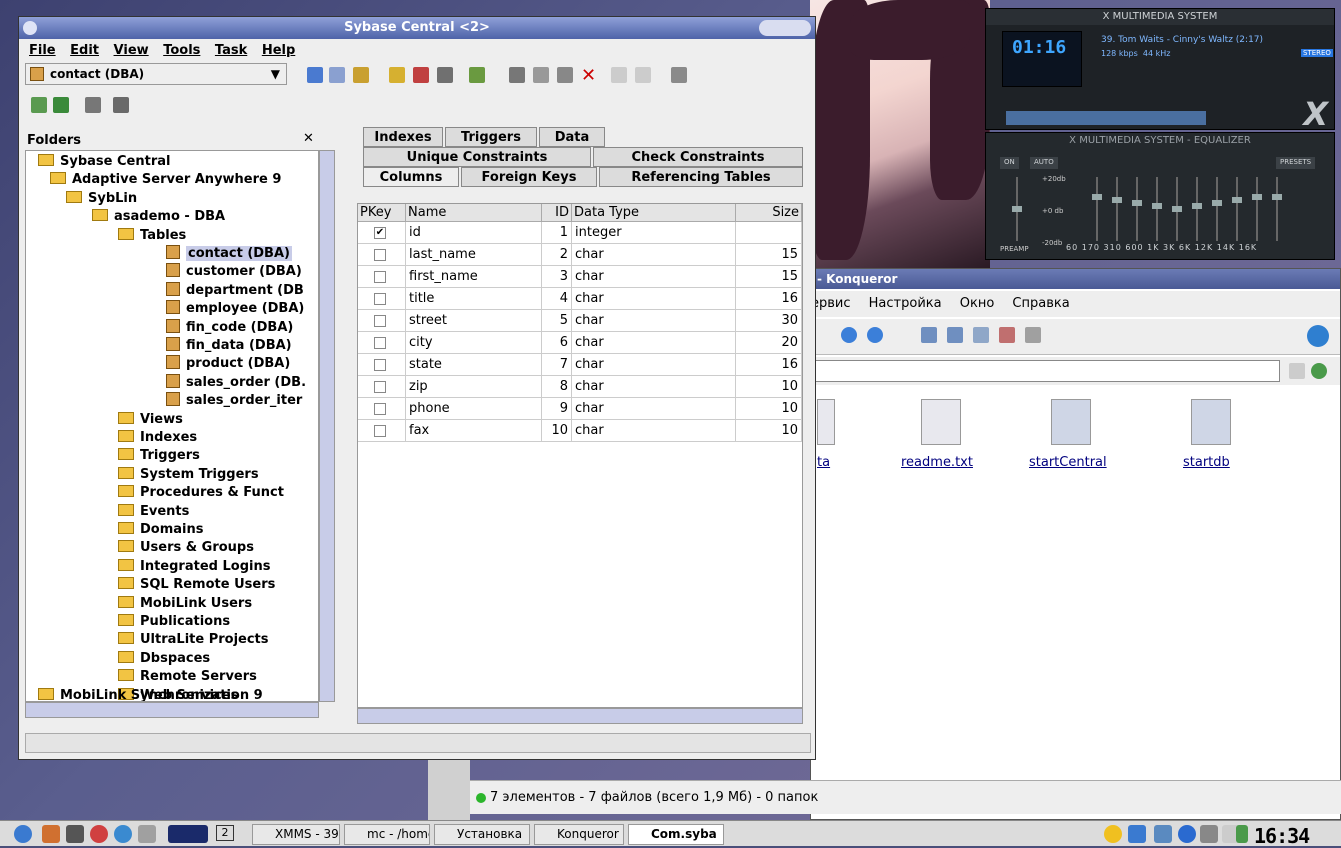 This screenshot has width=1341, height=848. What do you see at coordinates (1297, 371) in the screenshot?
I see `location-dropdown-icon` at bounding box center [1297, 371].